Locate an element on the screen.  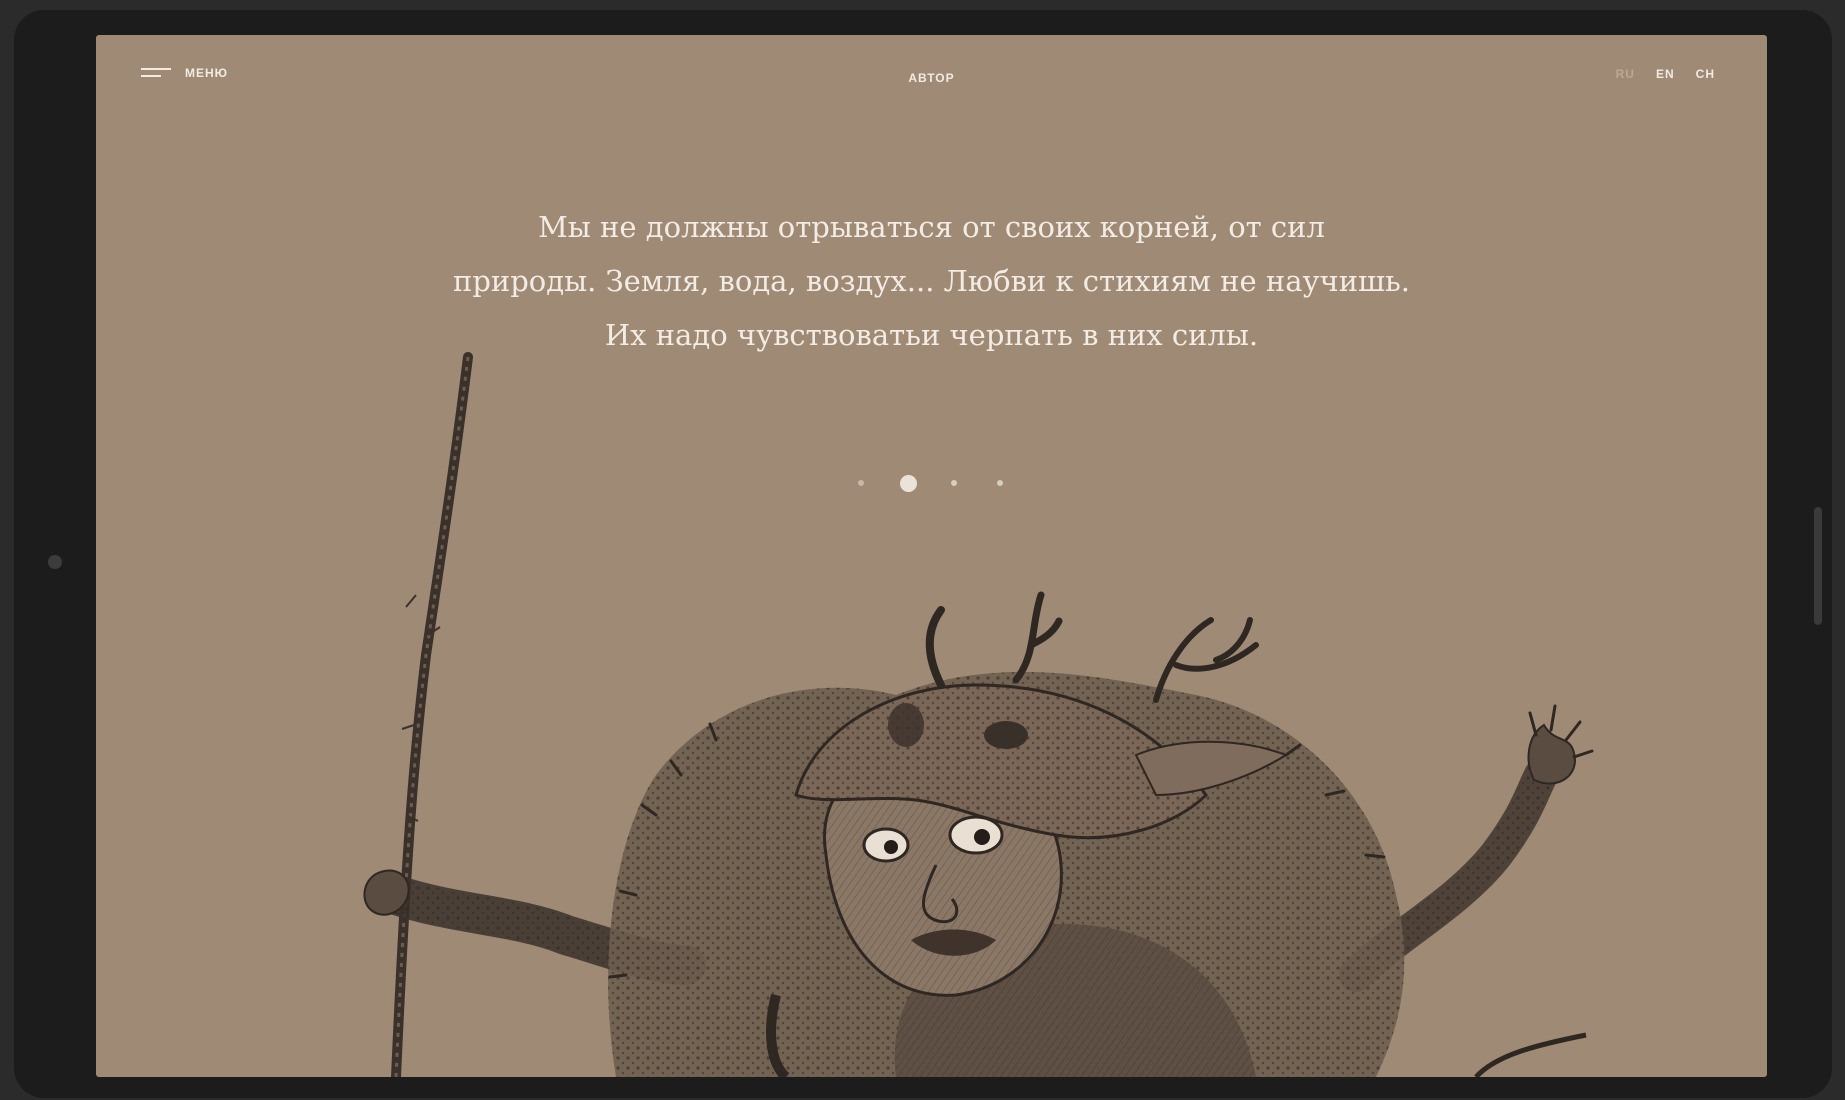
side-button is located at coordinates (1818, 566).